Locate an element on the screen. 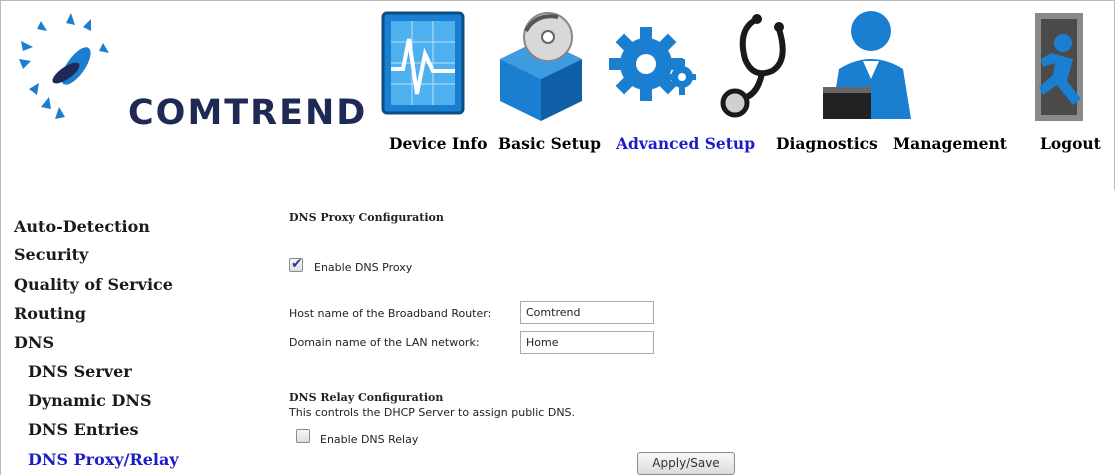 Image resolution: width=1115 pixels, height=475 pixels. proxy-section-title: DNS Proxy Configuration is located at coordinates (366, 217).